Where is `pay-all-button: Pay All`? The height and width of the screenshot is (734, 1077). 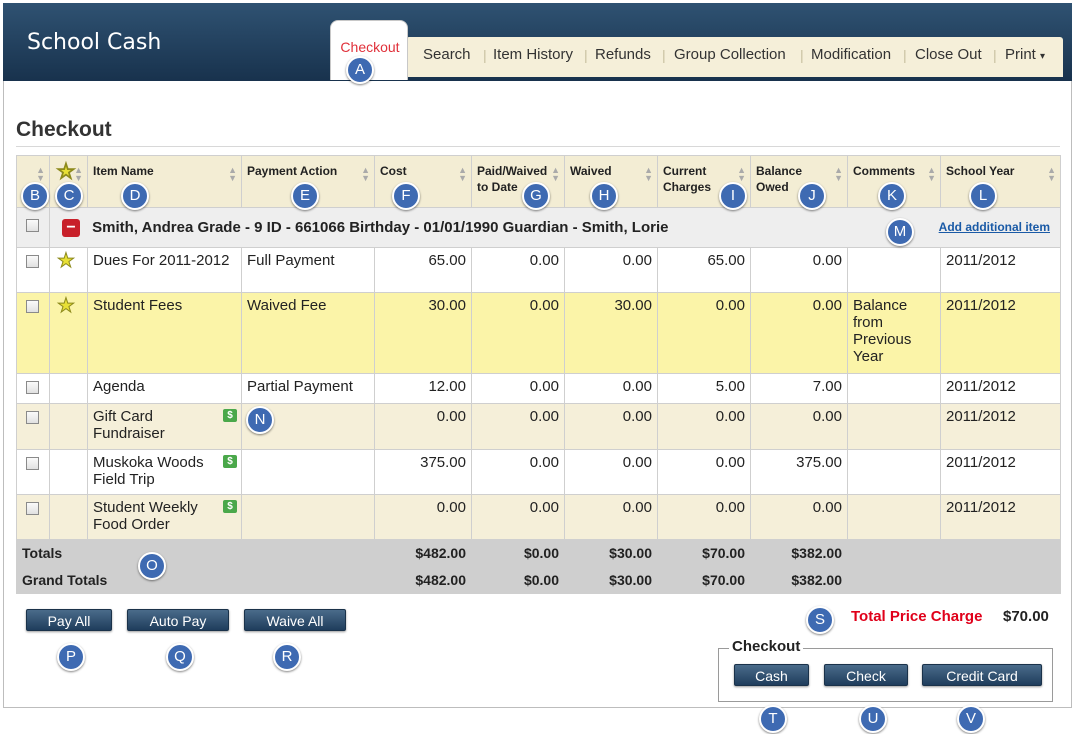 pay-all-button: Pay All is located at coordinates (69, 620).